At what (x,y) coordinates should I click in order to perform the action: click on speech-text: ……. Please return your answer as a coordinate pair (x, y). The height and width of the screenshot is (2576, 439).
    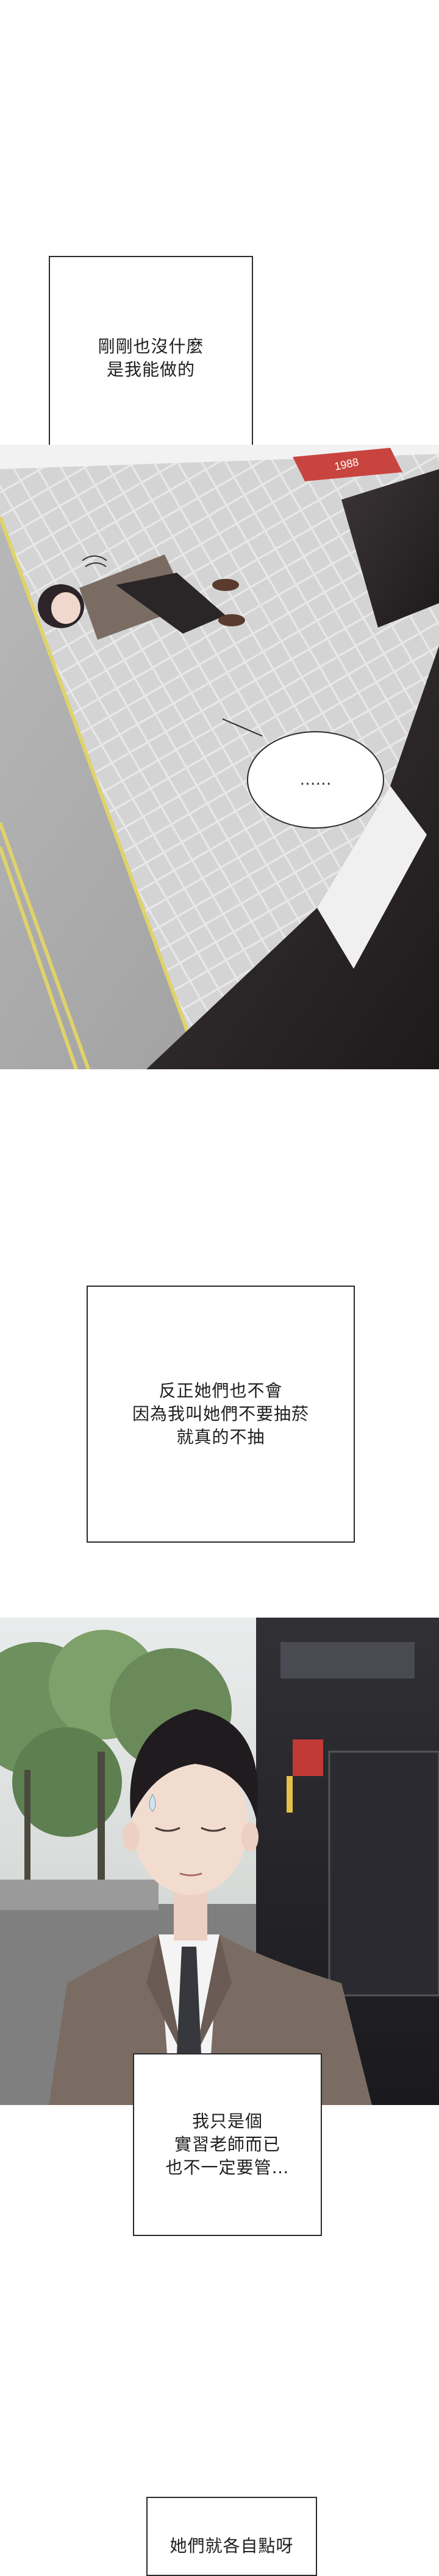
    Looking at the image, I should click on (316, 780).